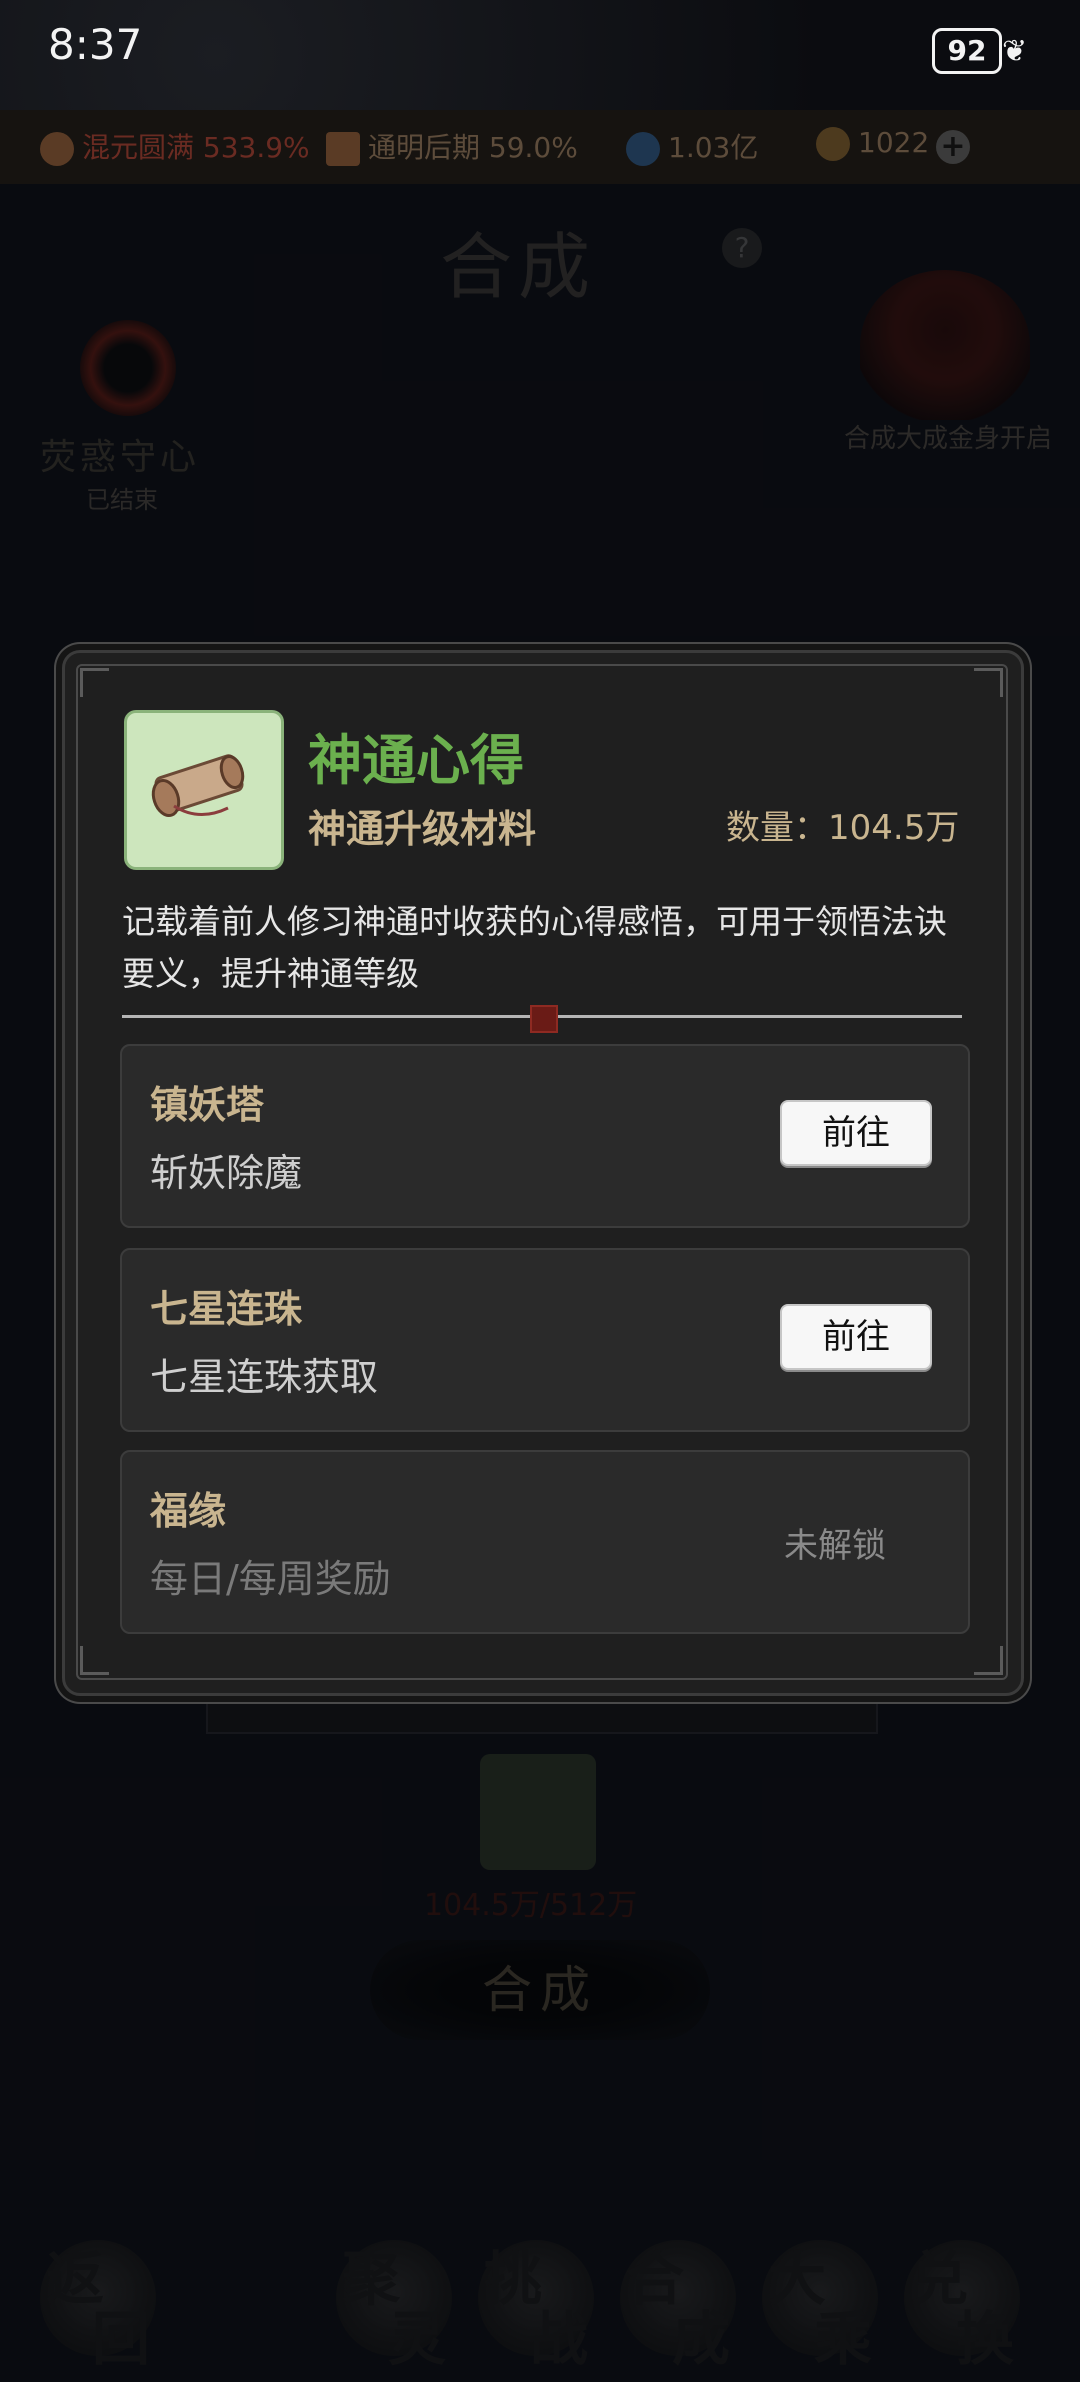 The image size is (1080, 2382). Describe the element at coordinates (416, 760) in the screenshot. I see `item-name: 神通心得` at that location.